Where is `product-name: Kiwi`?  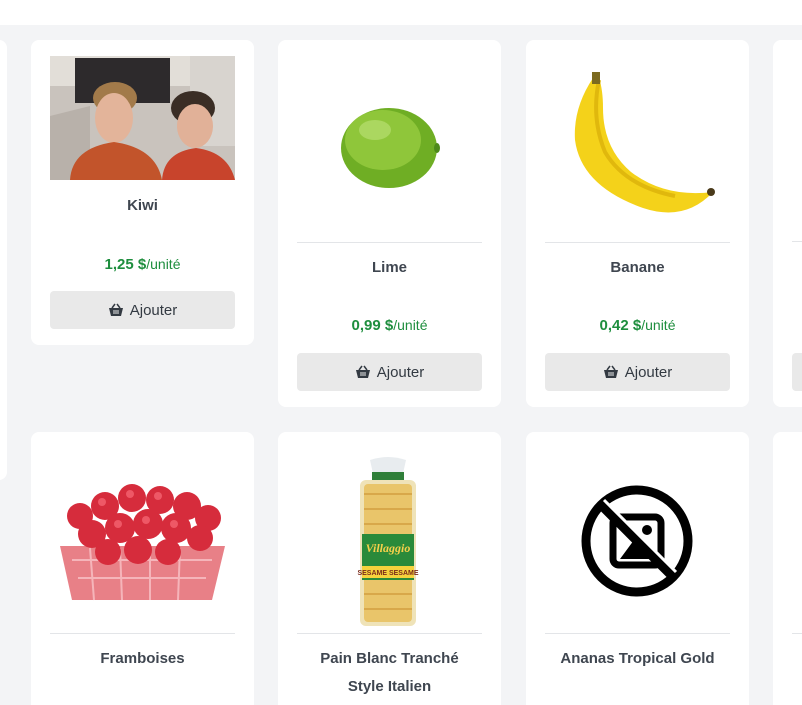 product-name: Kiwi is located at coordinates (142, 205).